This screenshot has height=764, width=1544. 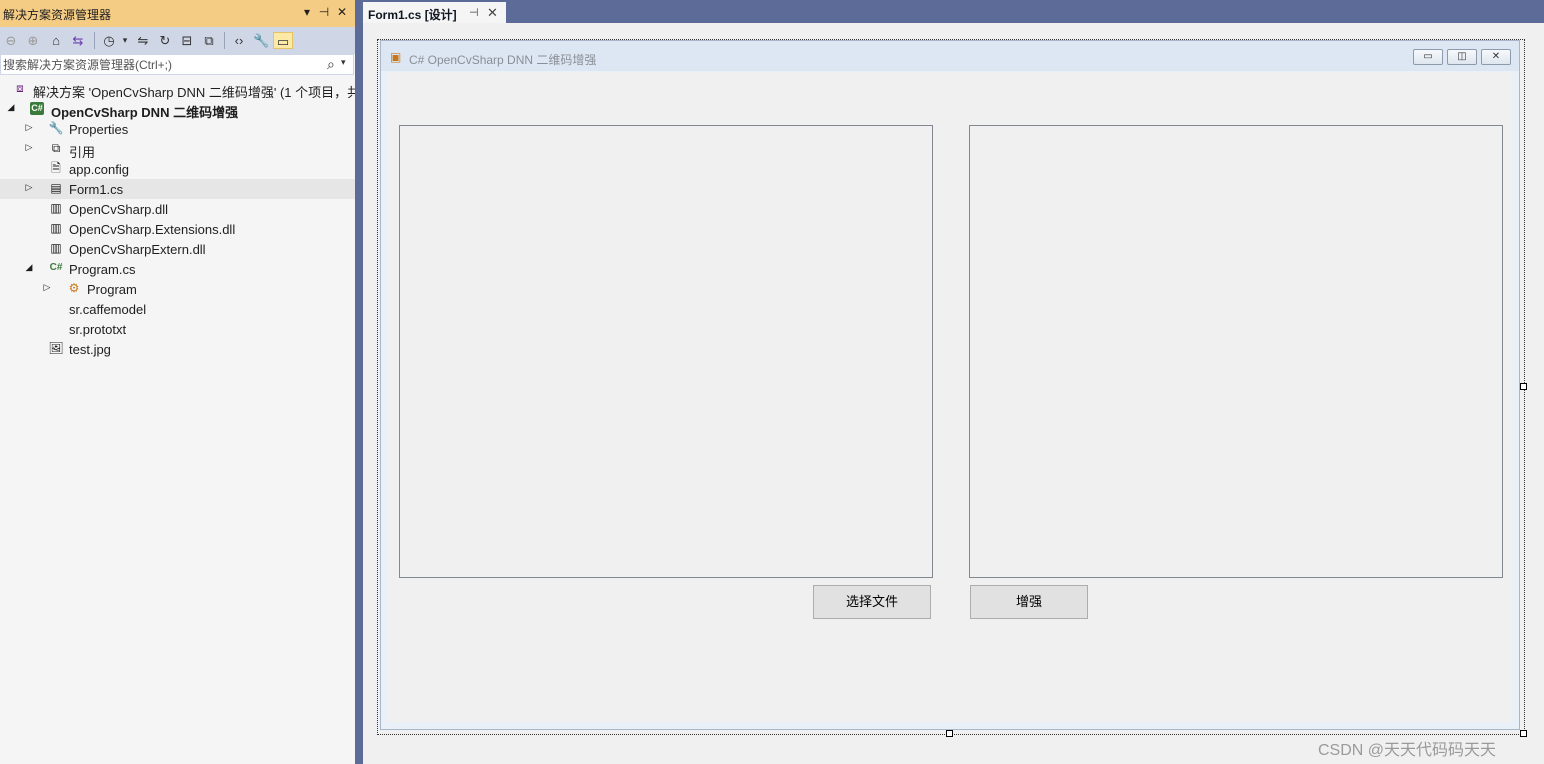 I want to click on tree-item-label: app.config, so click(x=99, y=169).